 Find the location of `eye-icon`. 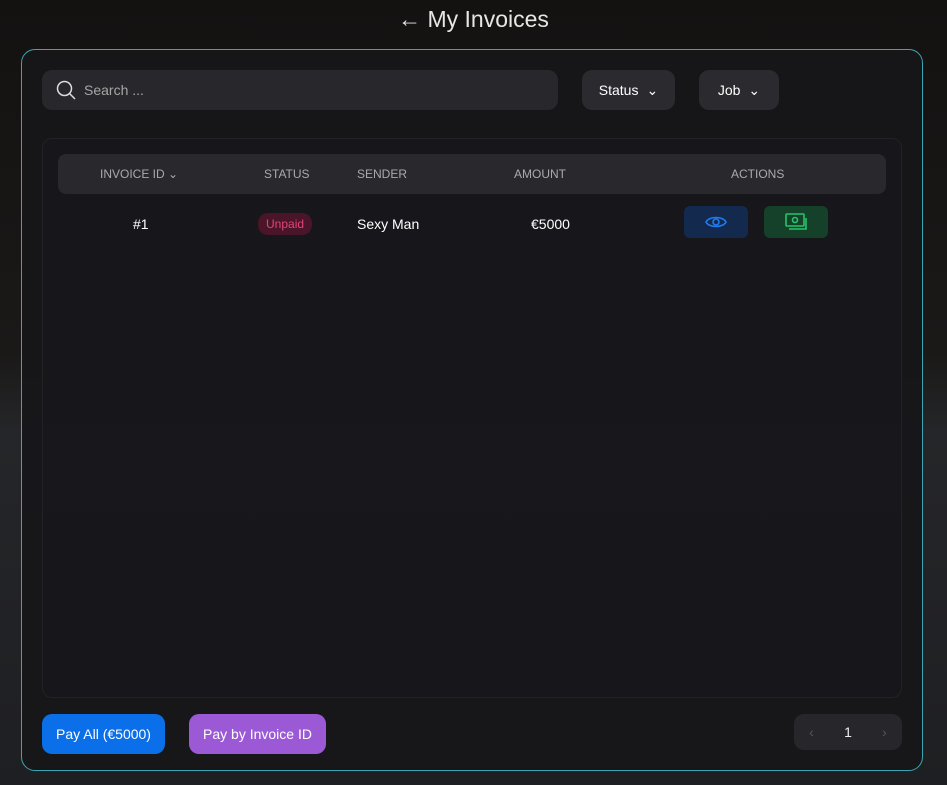

eye-icon is located at coordinates (716, 222).